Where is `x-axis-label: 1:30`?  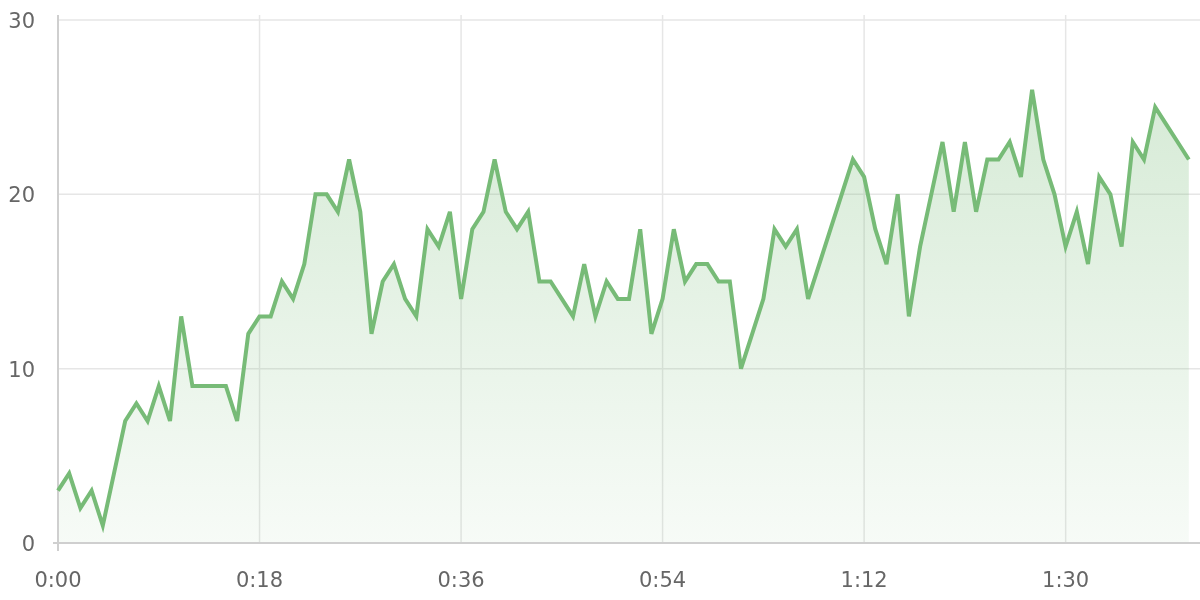
x-axis-label: 1:30 is located at coordinates (1066, 580).